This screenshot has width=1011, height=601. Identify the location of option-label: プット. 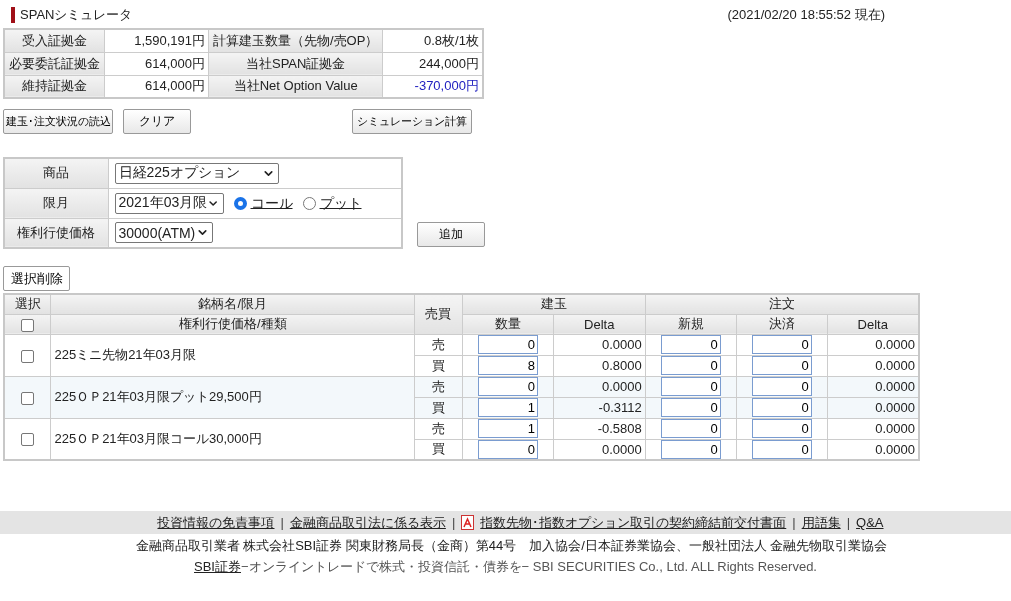
(340, 202).